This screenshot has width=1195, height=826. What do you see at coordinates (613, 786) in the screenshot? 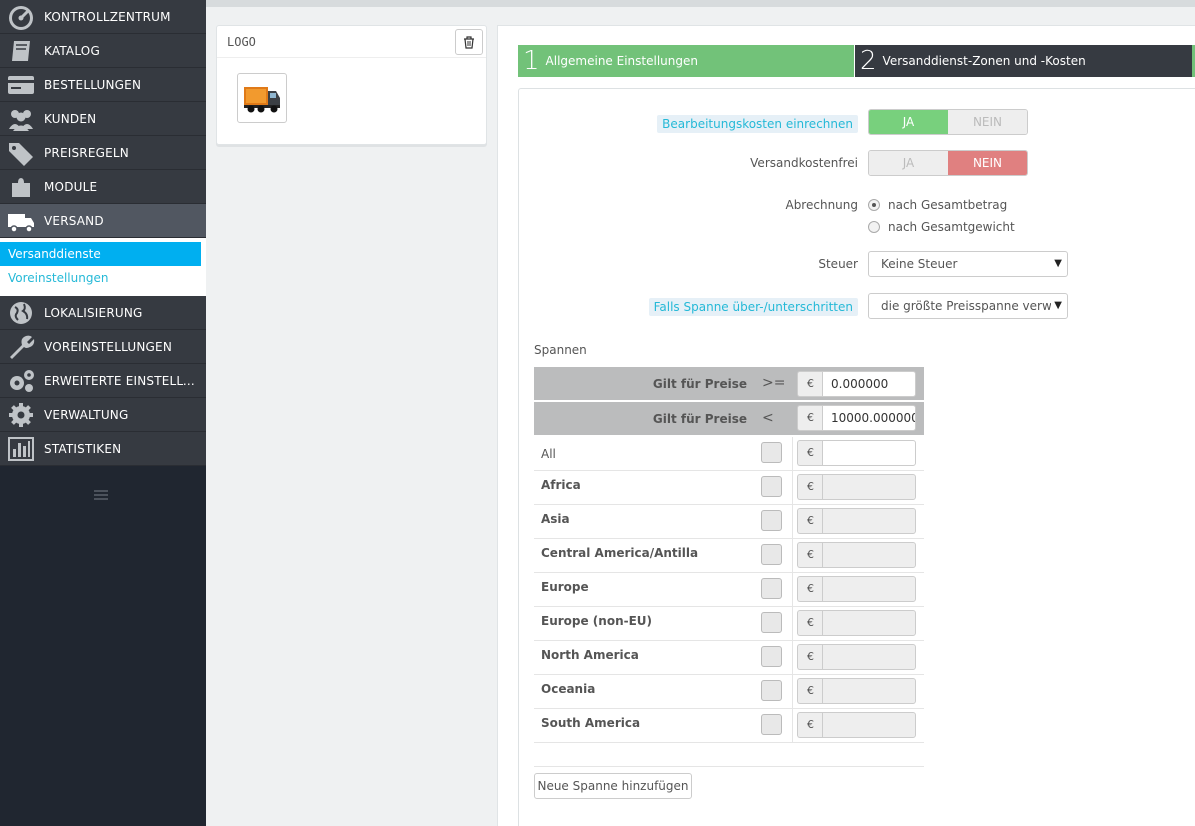
I see `add-range-button: Neue Spanne hinzufügen` at bounding box center [613, 786].